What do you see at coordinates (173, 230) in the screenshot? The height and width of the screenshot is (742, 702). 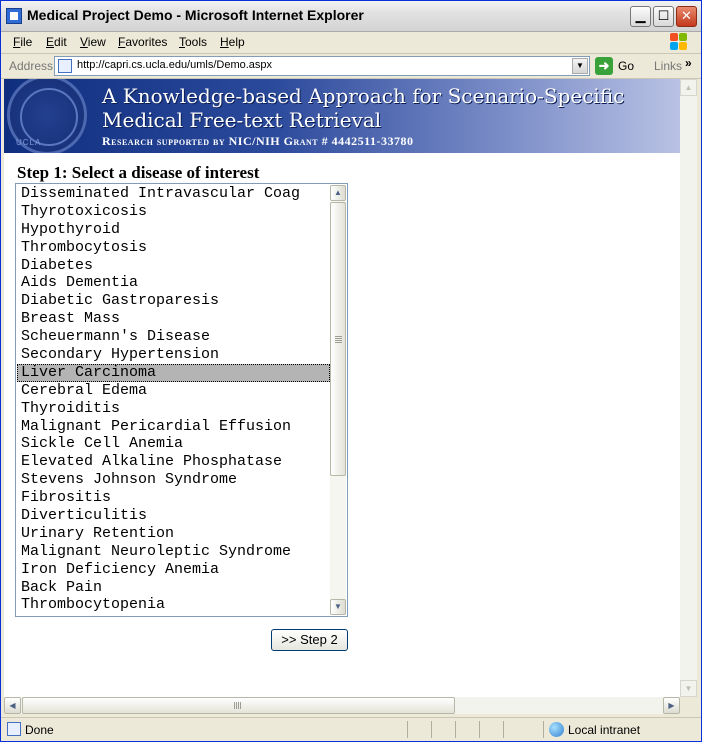 I see `disease-option: Hypothyroid` at bounding box center [173, 230].